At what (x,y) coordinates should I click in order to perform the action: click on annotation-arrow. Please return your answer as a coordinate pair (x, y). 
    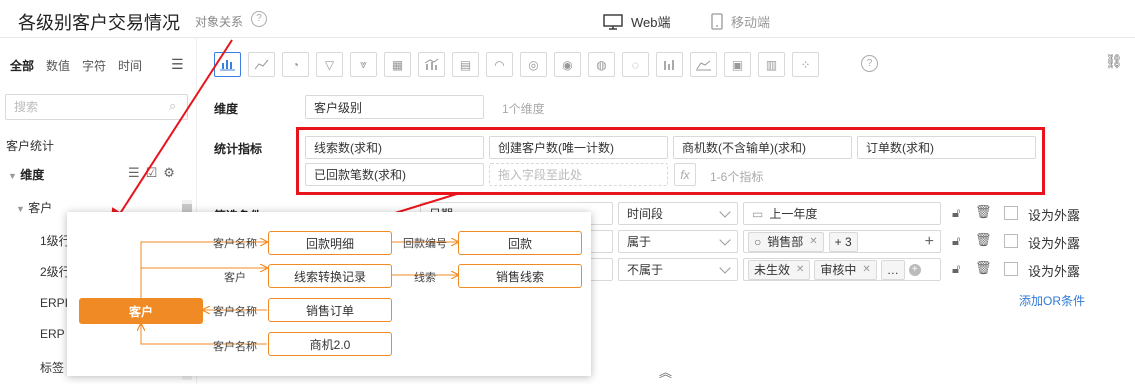
    Looking at the image, I should click on (171, 134).